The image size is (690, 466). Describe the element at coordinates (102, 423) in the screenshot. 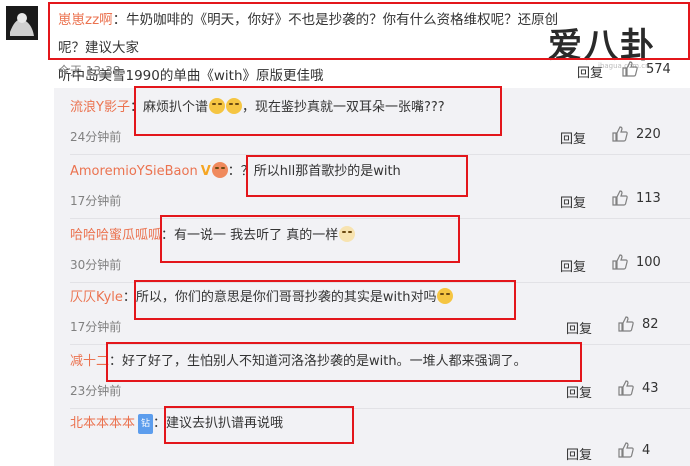

I see `reply-username: 北本本本本` at that location.